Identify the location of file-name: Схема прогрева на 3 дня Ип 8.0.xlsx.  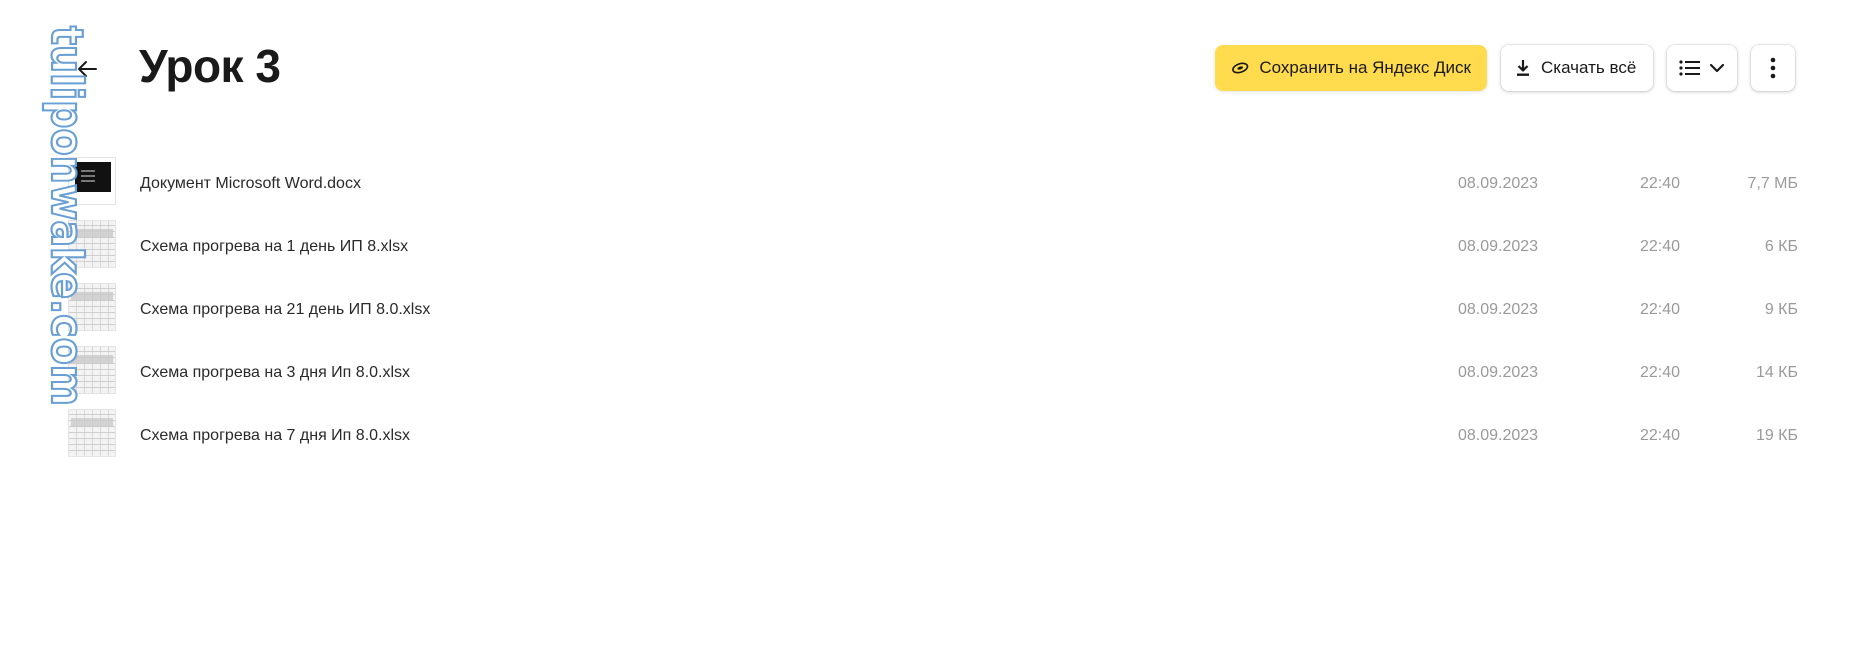
(275, 372).